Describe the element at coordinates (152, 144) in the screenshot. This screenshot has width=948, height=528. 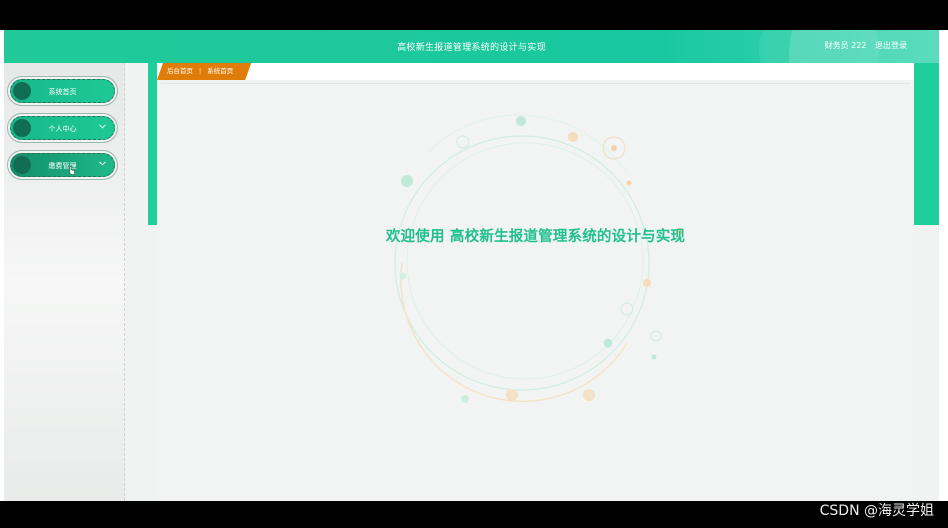
I see `content-banner-left` at that location.